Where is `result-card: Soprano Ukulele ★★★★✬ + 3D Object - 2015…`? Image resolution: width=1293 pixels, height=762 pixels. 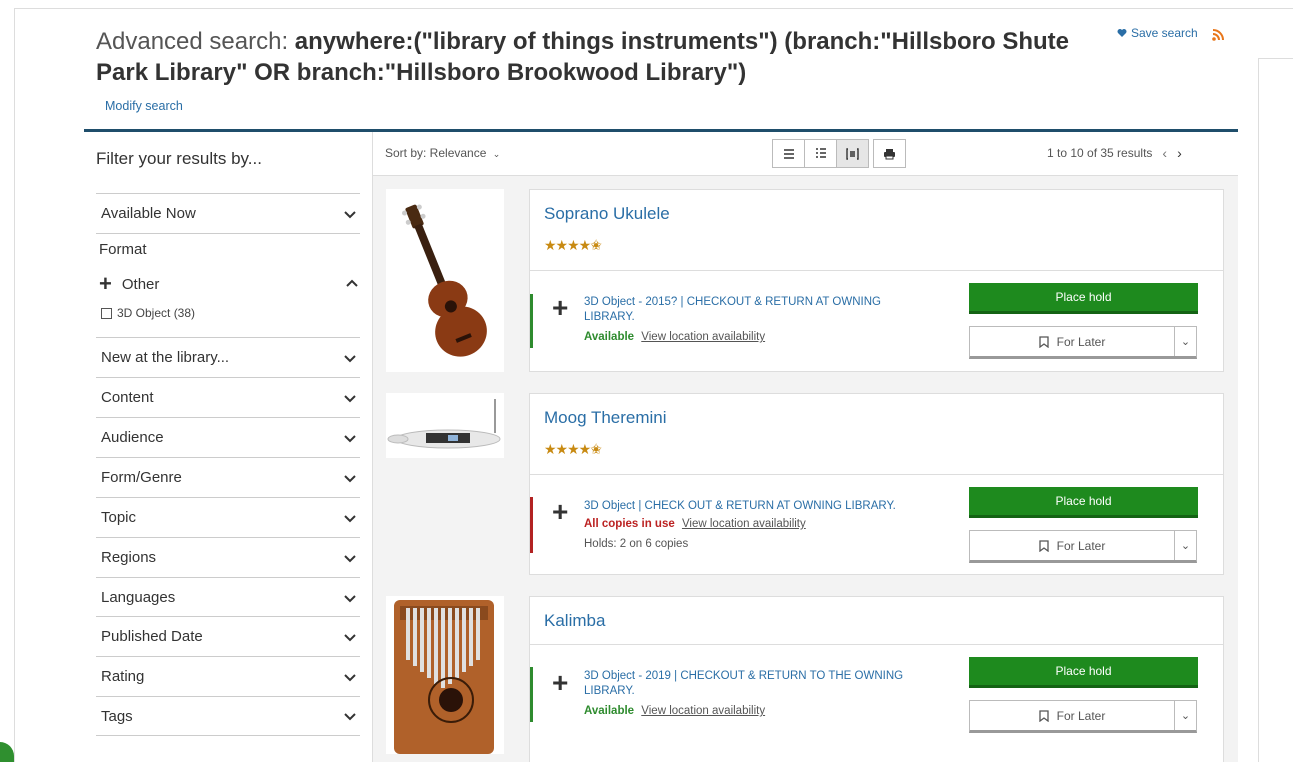 result-card: Soprano Ukulele ★★★★✬ + 3D Object - 2015… is located at coordinates (876, 280).